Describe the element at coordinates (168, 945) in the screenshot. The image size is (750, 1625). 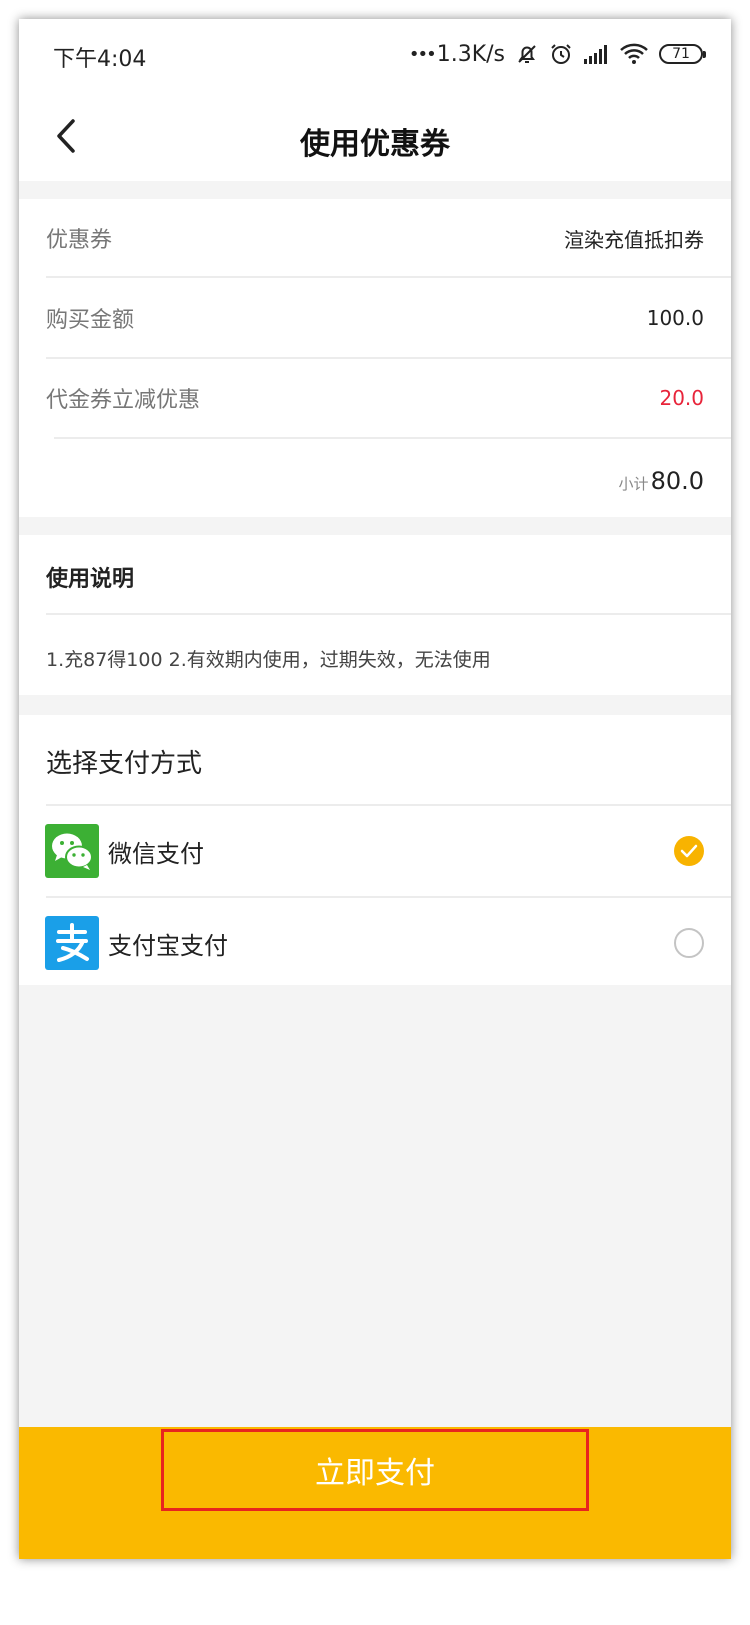
I see `alipay-label: 支付宝支付` at that location.